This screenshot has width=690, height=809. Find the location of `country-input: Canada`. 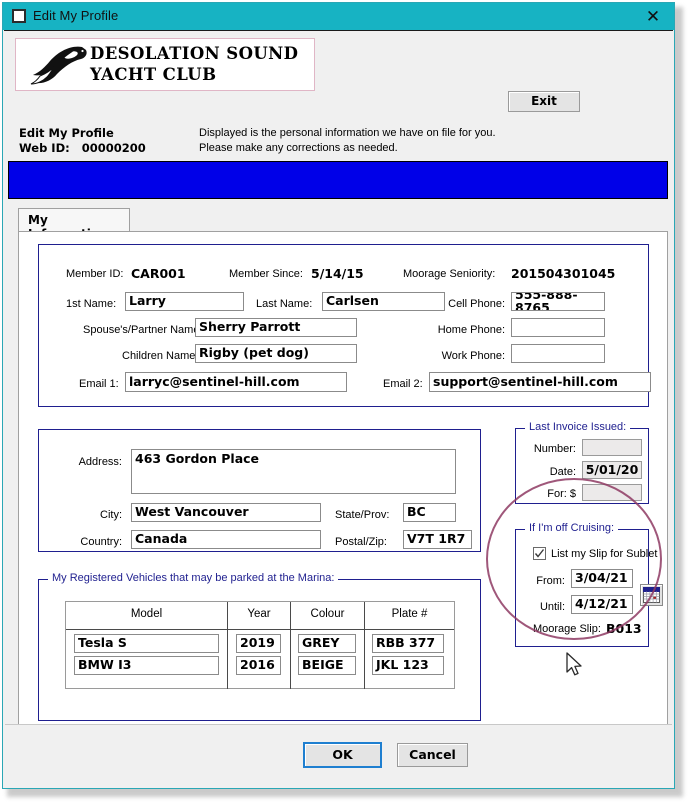

country-input: Canada is located at coordinates (226, 539).